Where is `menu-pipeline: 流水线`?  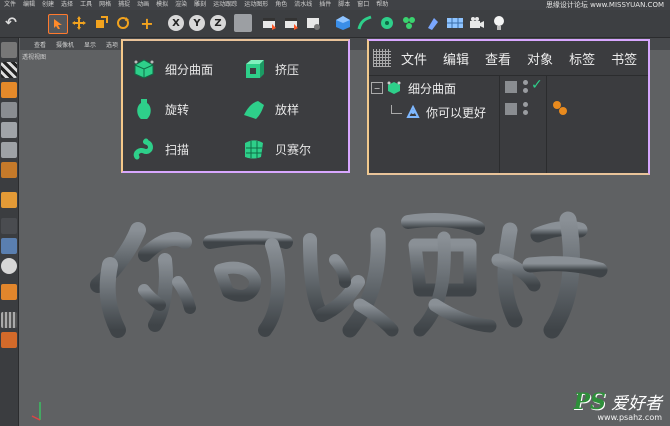
menu-pipeline: 流水线 is located at coordinates (303, 5).